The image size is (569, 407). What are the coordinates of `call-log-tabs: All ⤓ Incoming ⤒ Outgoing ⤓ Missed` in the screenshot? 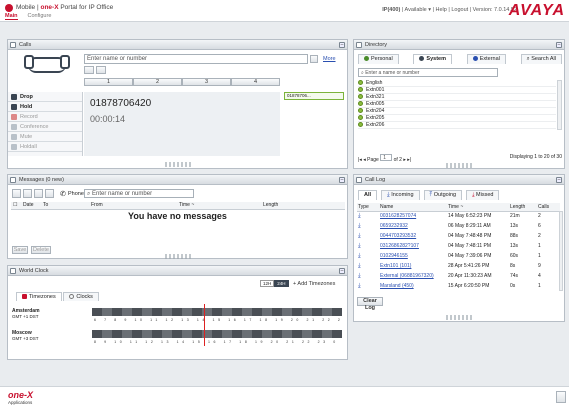 It's located at (429, 195).